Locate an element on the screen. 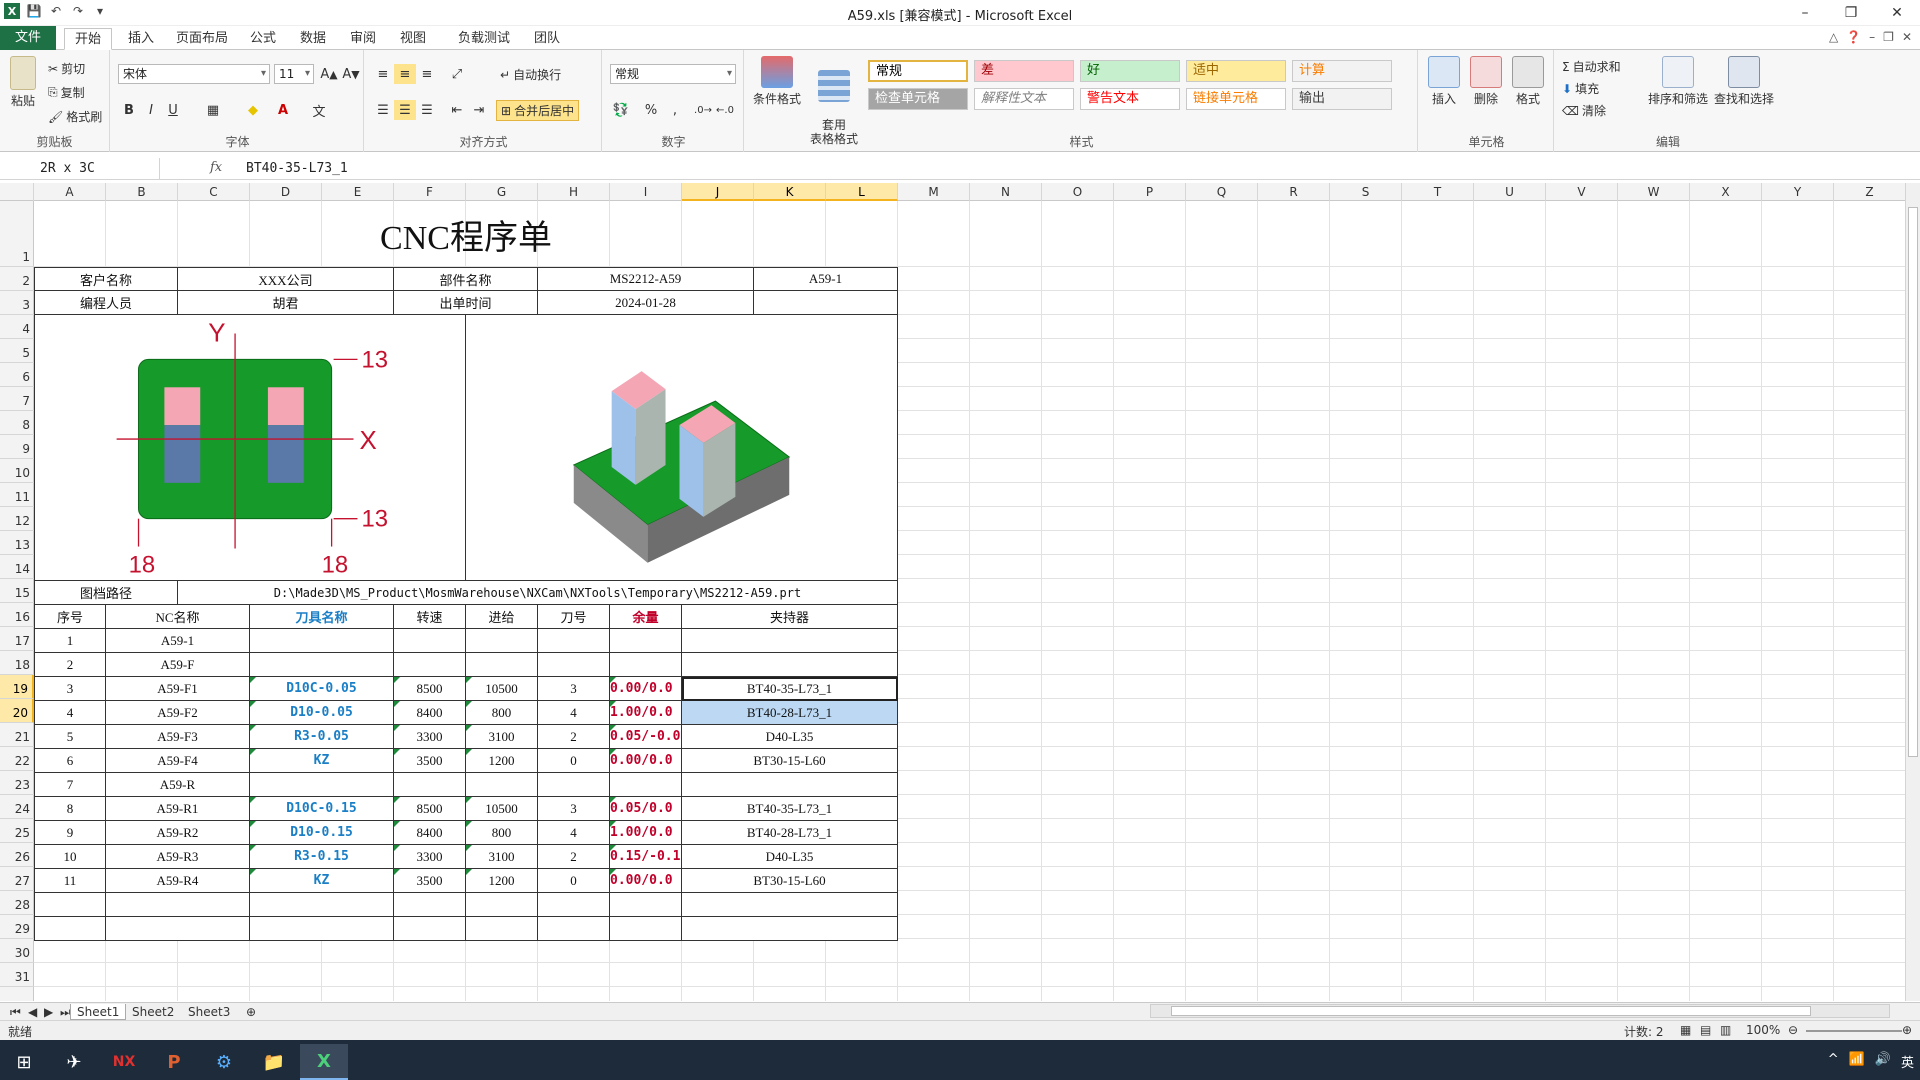 This screenshot has width=1920, height=1080. sheet-title: CNC程序单 is located at coordinates (466, 234).